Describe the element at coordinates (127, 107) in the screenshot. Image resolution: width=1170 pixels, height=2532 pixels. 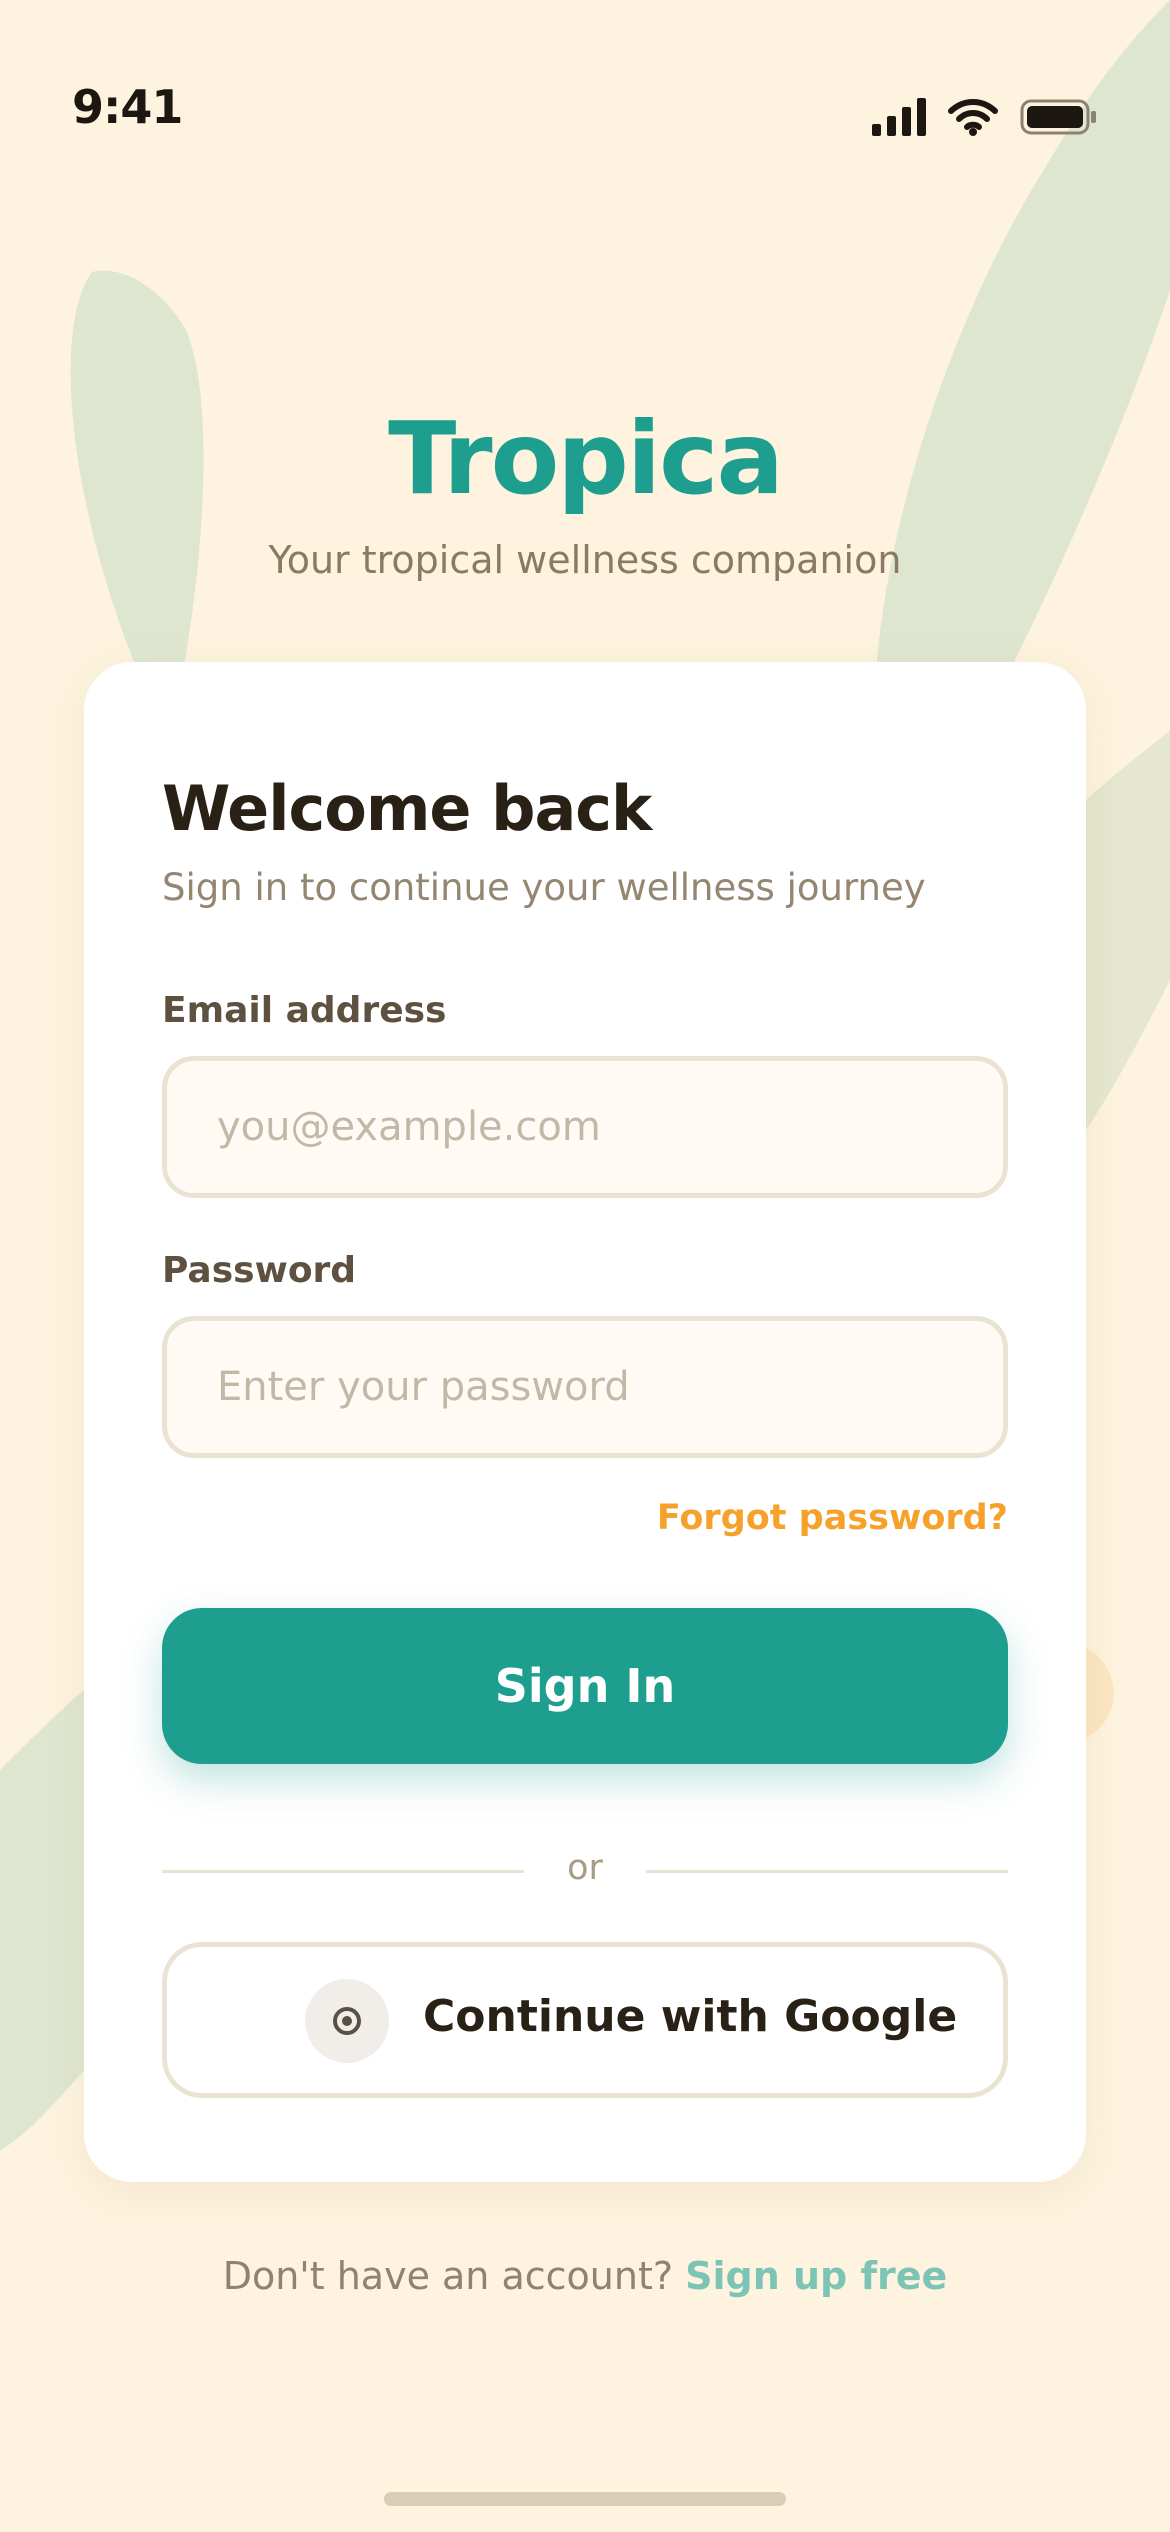
I see `status-time: 9:41` at that location.